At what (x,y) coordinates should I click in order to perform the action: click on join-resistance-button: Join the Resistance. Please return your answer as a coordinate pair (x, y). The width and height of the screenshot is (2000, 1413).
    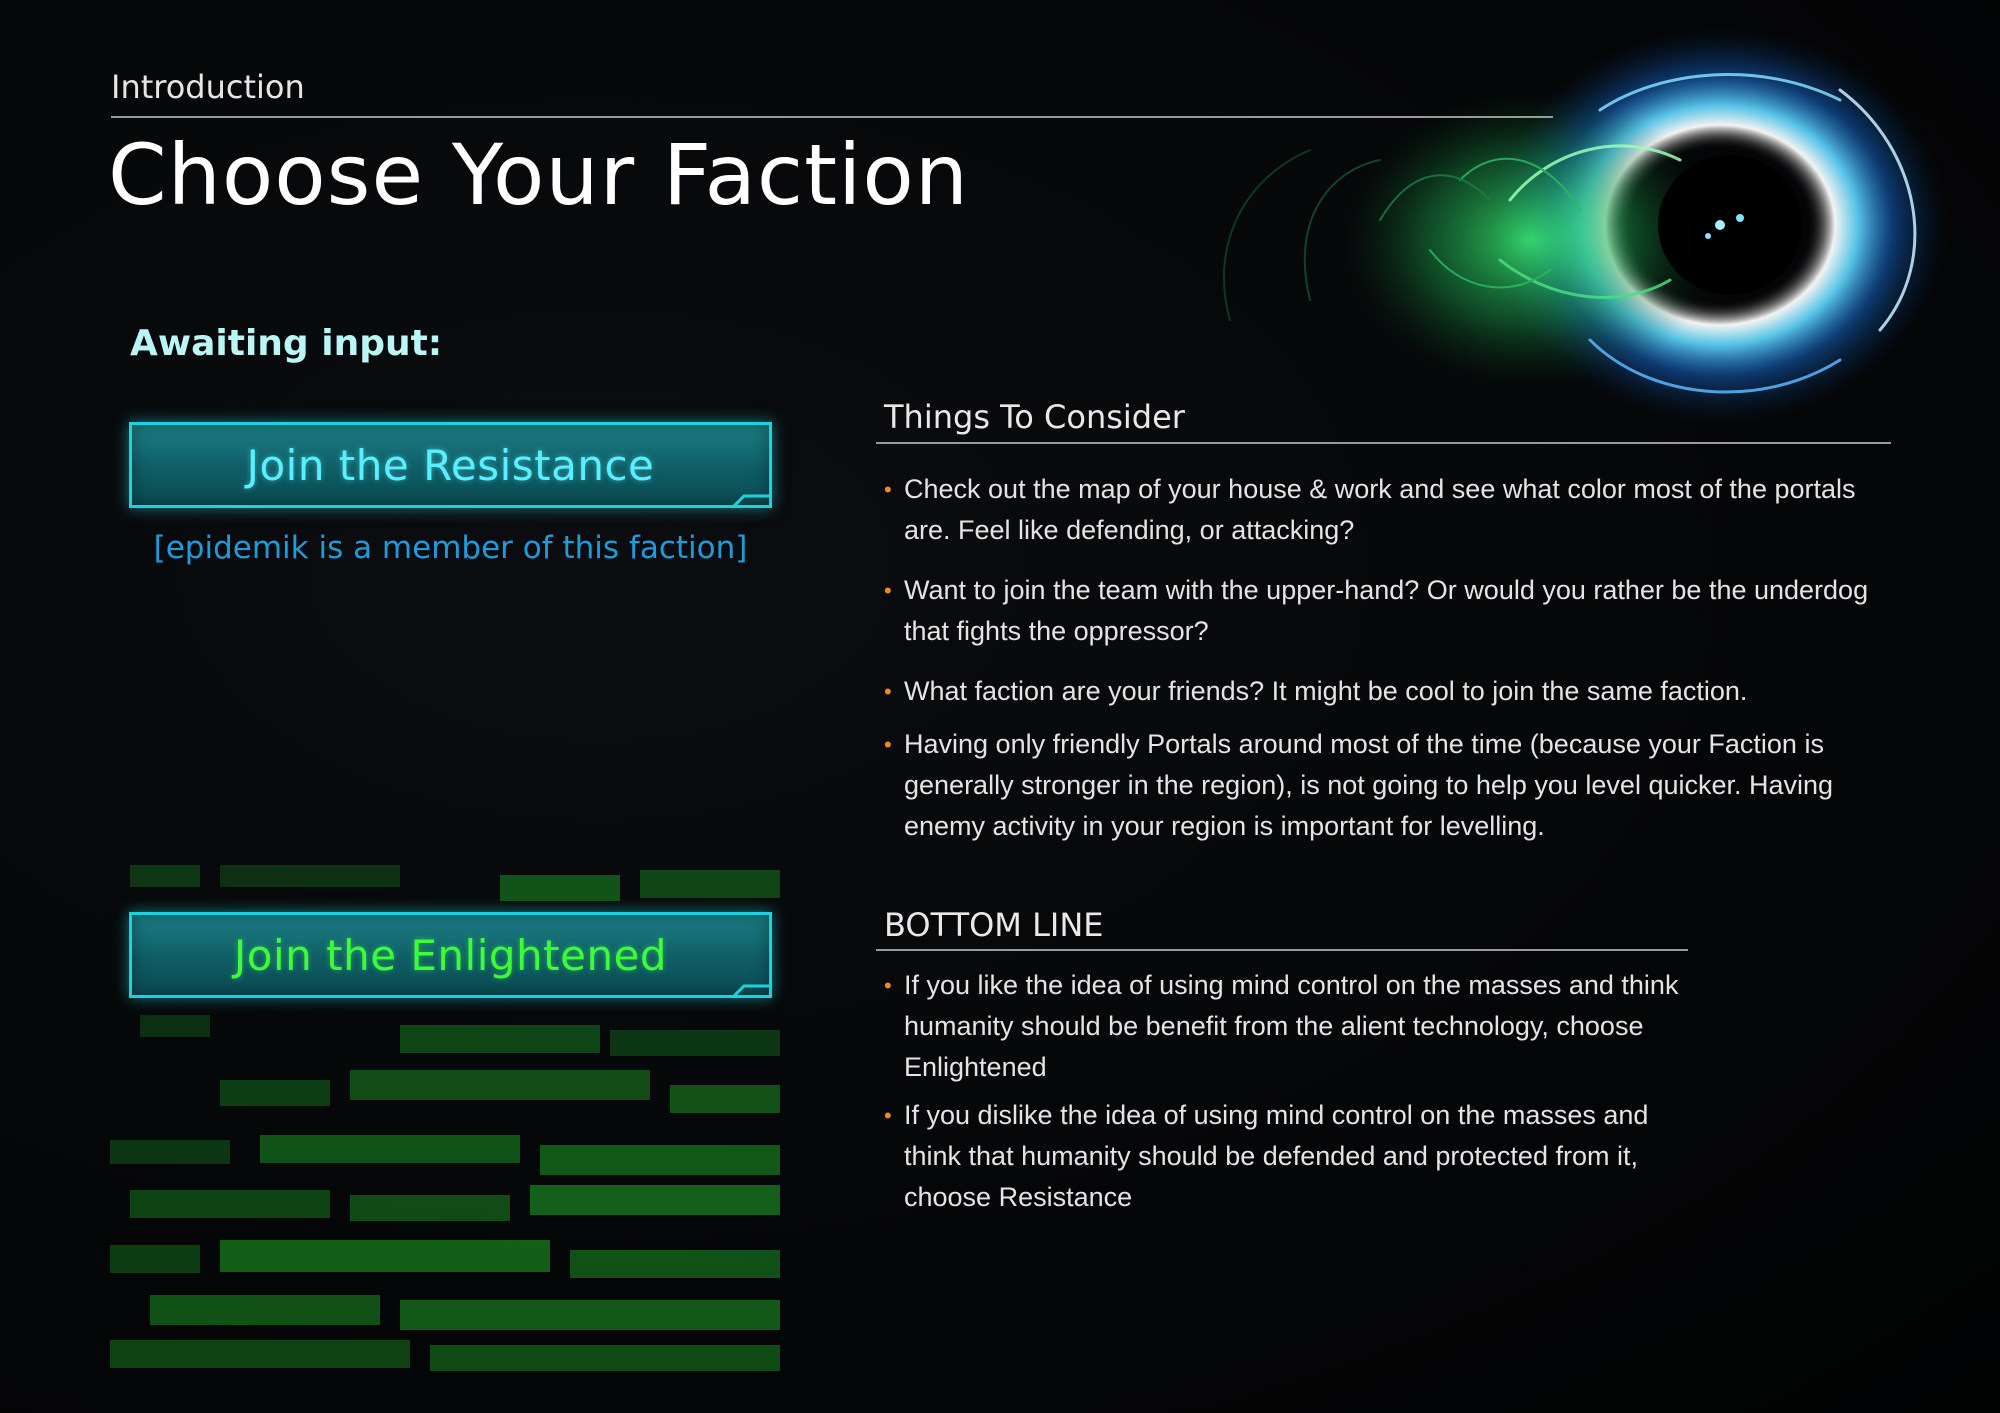
    Looking at the image, I should click on (450, 465).